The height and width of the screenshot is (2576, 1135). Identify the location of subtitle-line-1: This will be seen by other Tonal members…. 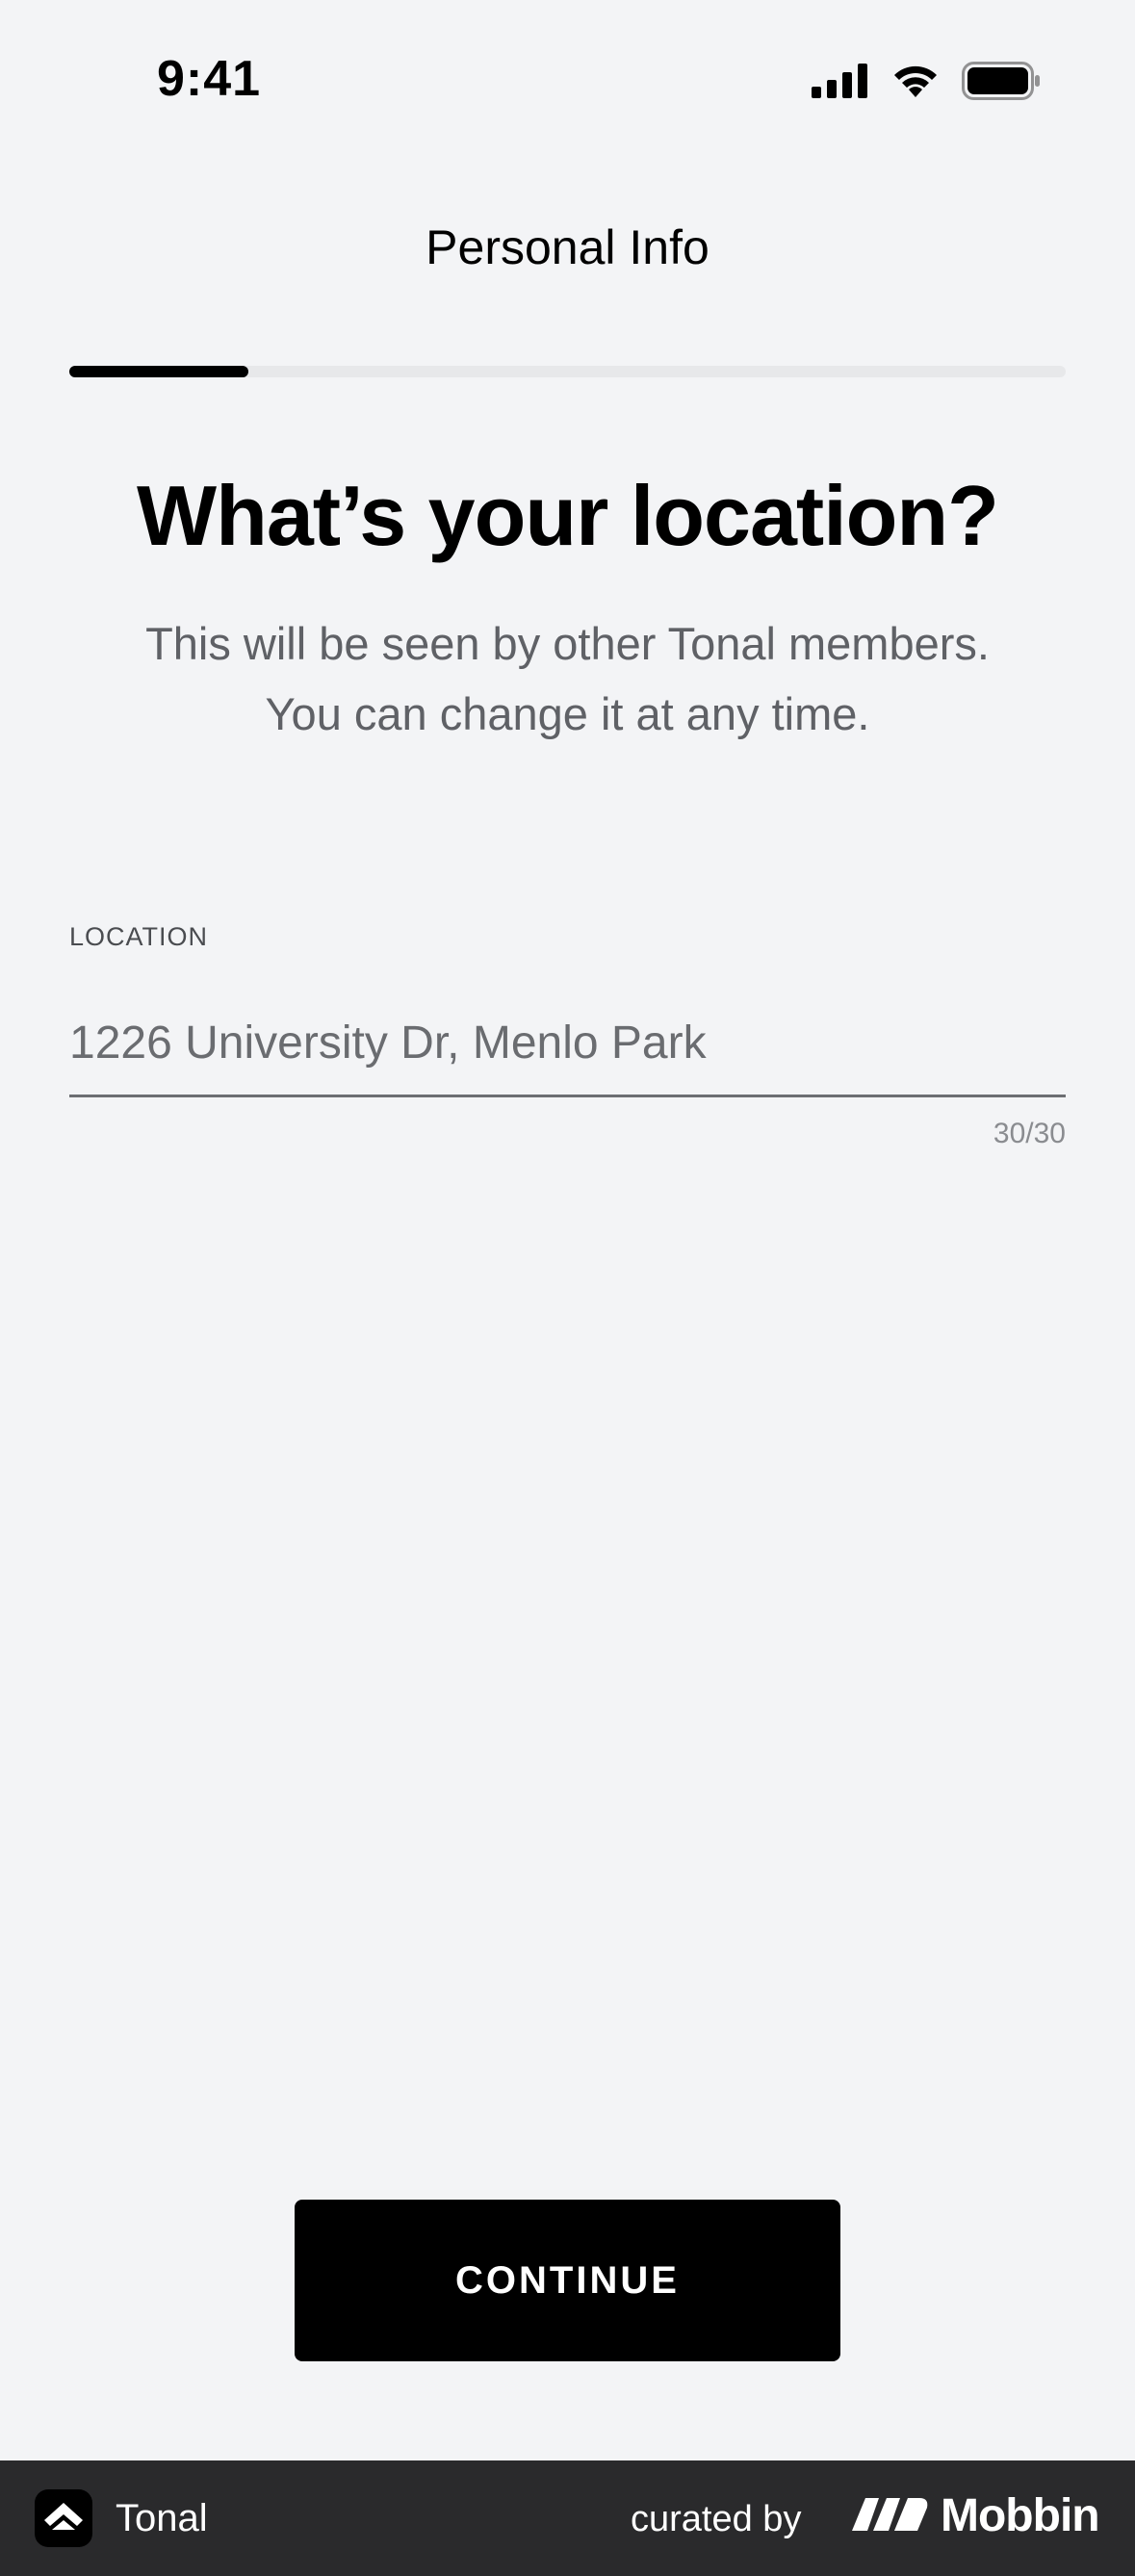
(567, 643).